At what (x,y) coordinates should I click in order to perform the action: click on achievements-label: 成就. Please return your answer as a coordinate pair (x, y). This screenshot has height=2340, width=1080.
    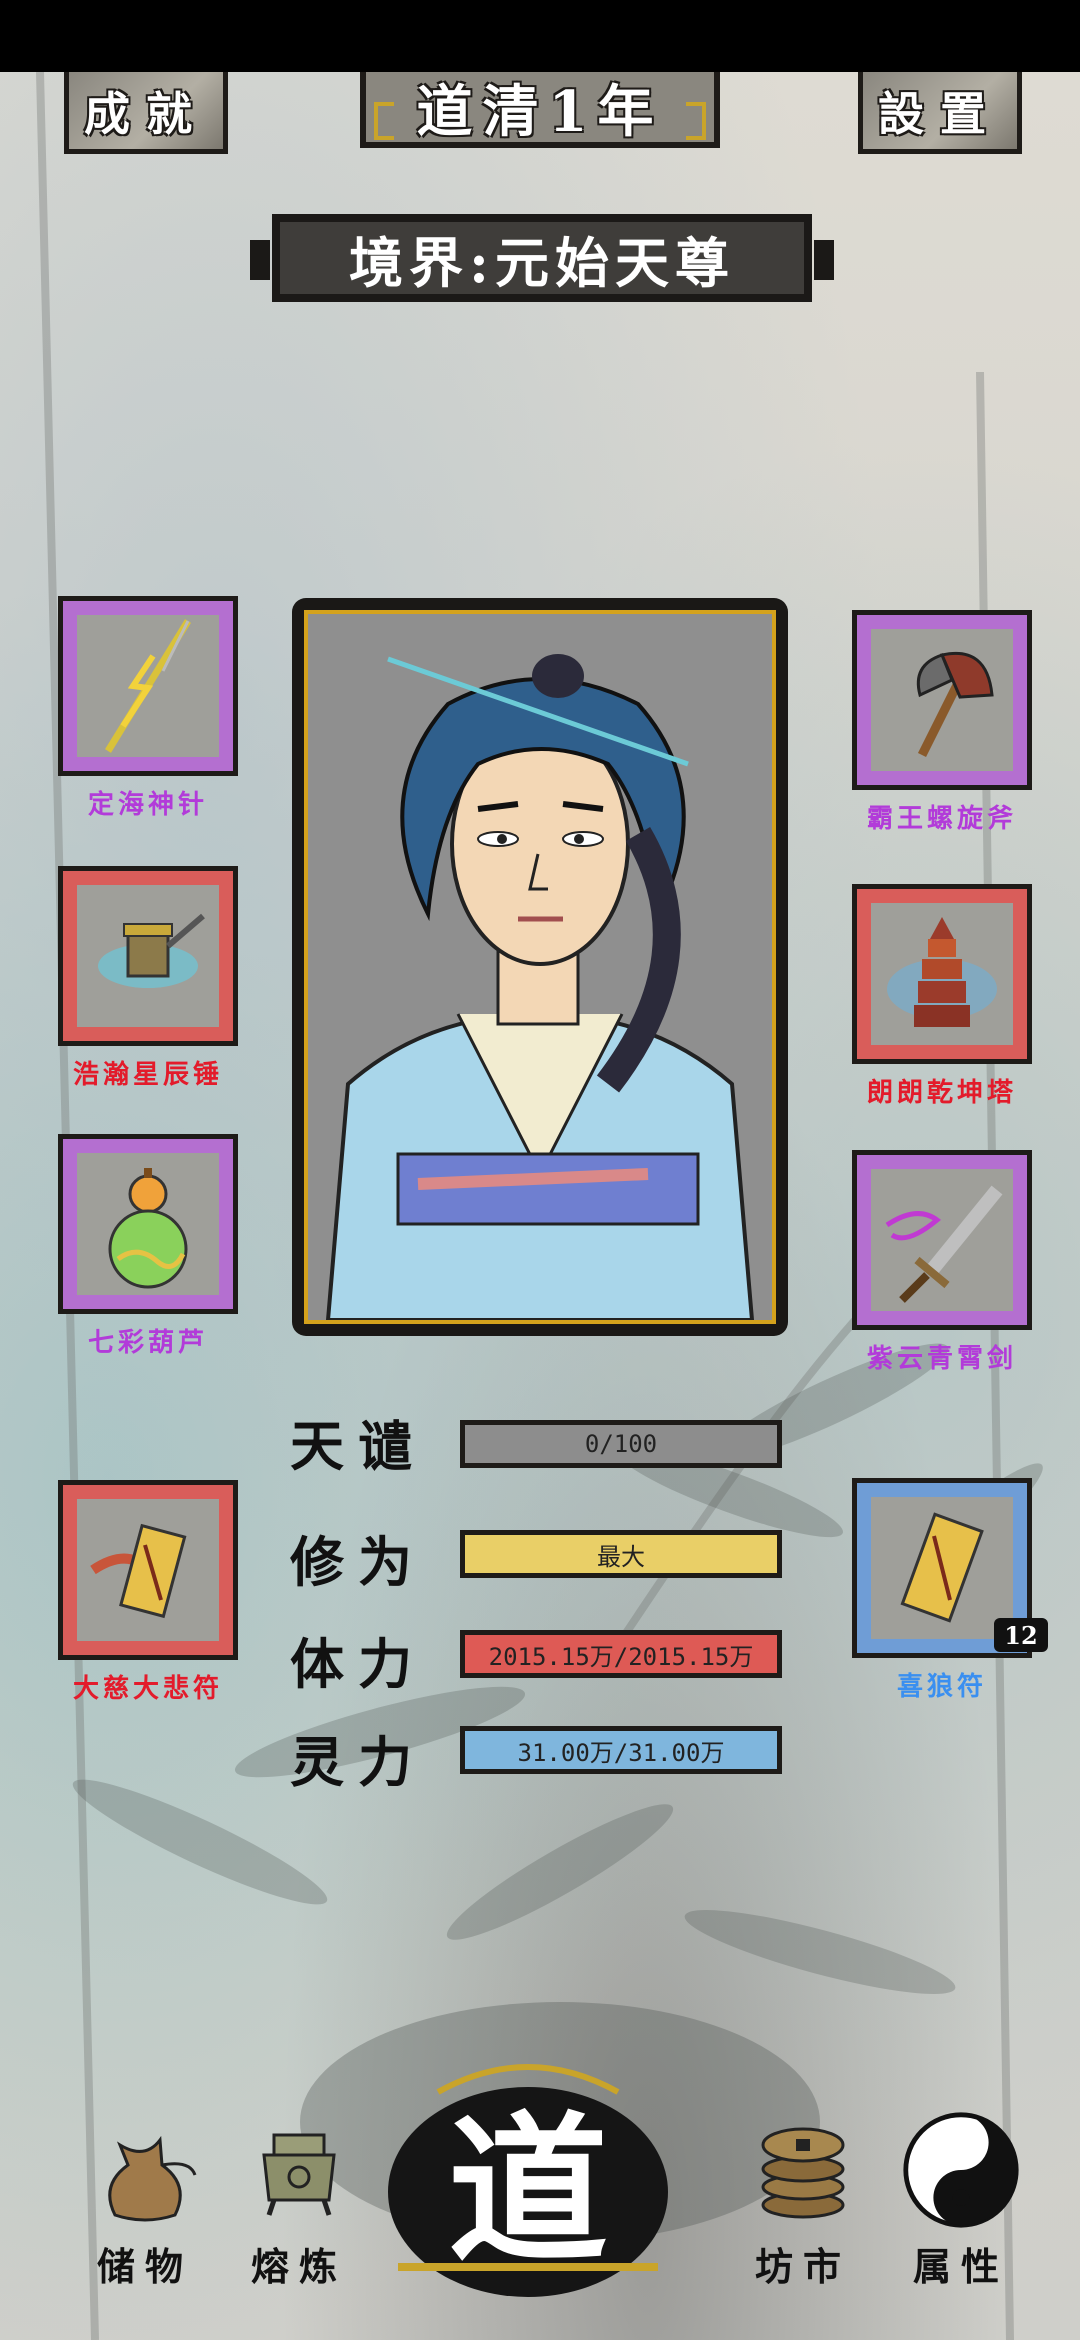
    Looking at the image, I should click on (146, 113).